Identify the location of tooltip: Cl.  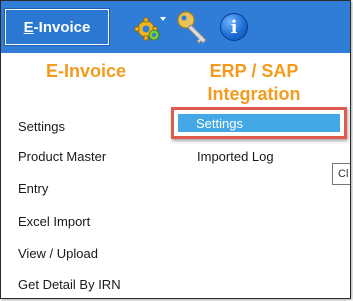
(341, 174).